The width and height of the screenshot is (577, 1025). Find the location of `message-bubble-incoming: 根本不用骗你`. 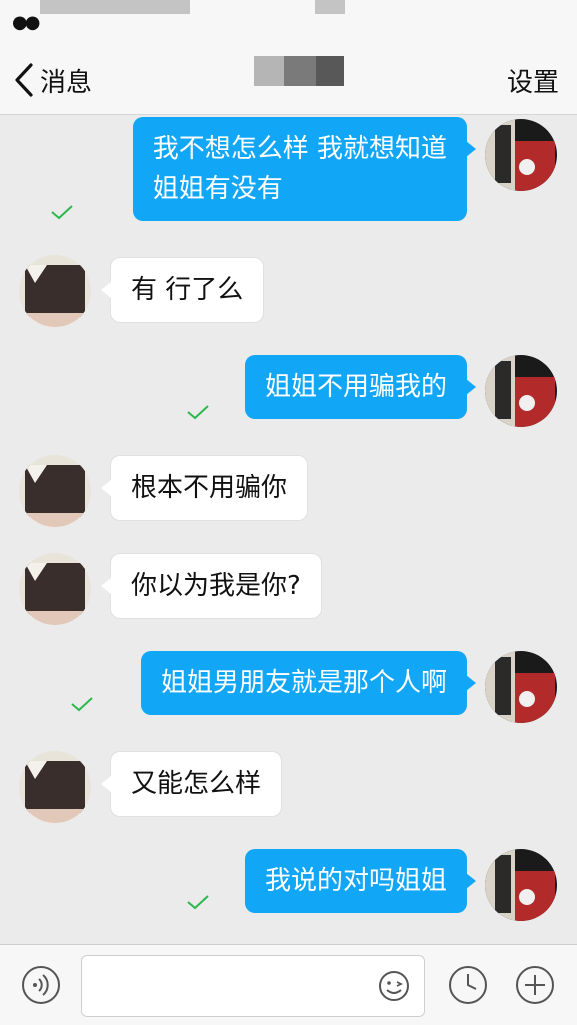

message-bubble-incoming: 根本不用骗你 is located at coordinates (204, 488).